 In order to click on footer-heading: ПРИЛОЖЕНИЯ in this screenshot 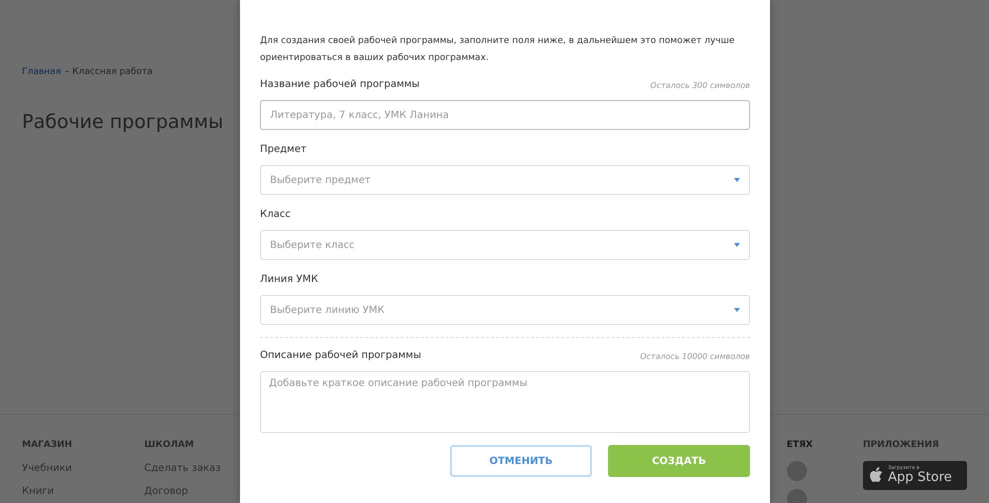, I will do `click(901, 445)`.